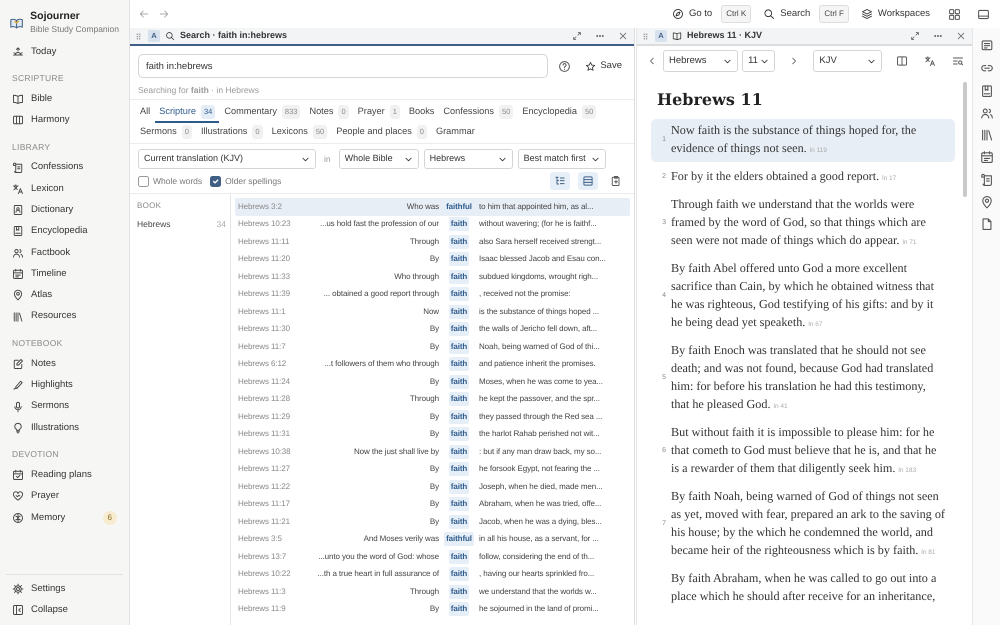 This screenshot has width=1000, height=625. I want to click on nav-item: Illustrations, so click(64, 427).